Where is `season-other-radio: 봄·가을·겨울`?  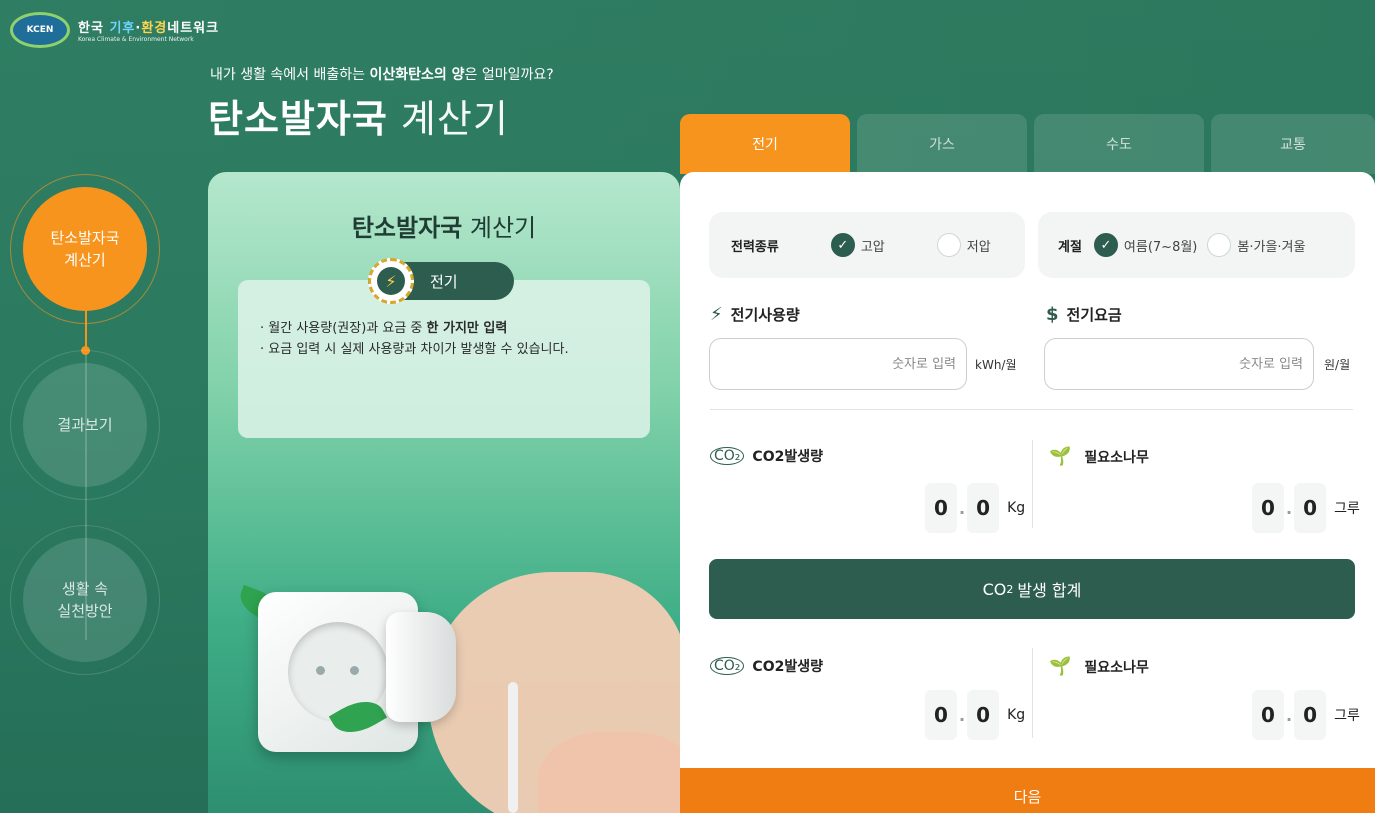 season-other-radio: 봄·가을·겨울 is located at coordinates (1256, 245).